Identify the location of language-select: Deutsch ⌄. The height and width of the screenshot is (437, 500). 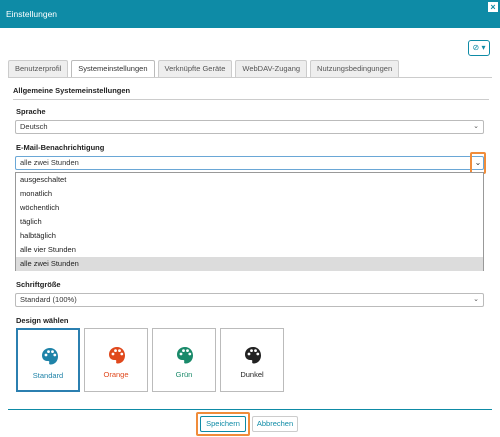
(249, 127).